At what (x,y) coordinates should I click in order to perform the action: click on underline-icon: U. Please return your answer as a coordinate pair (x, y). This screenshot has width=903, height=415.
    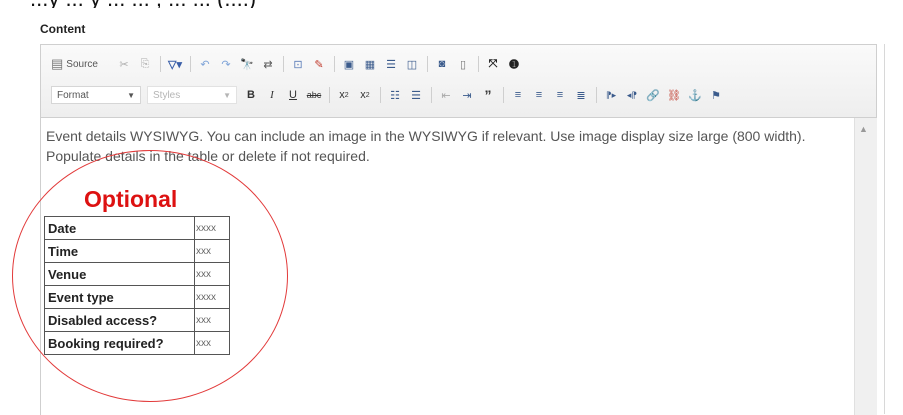
    Looking at the image, I should click on (293, 95).